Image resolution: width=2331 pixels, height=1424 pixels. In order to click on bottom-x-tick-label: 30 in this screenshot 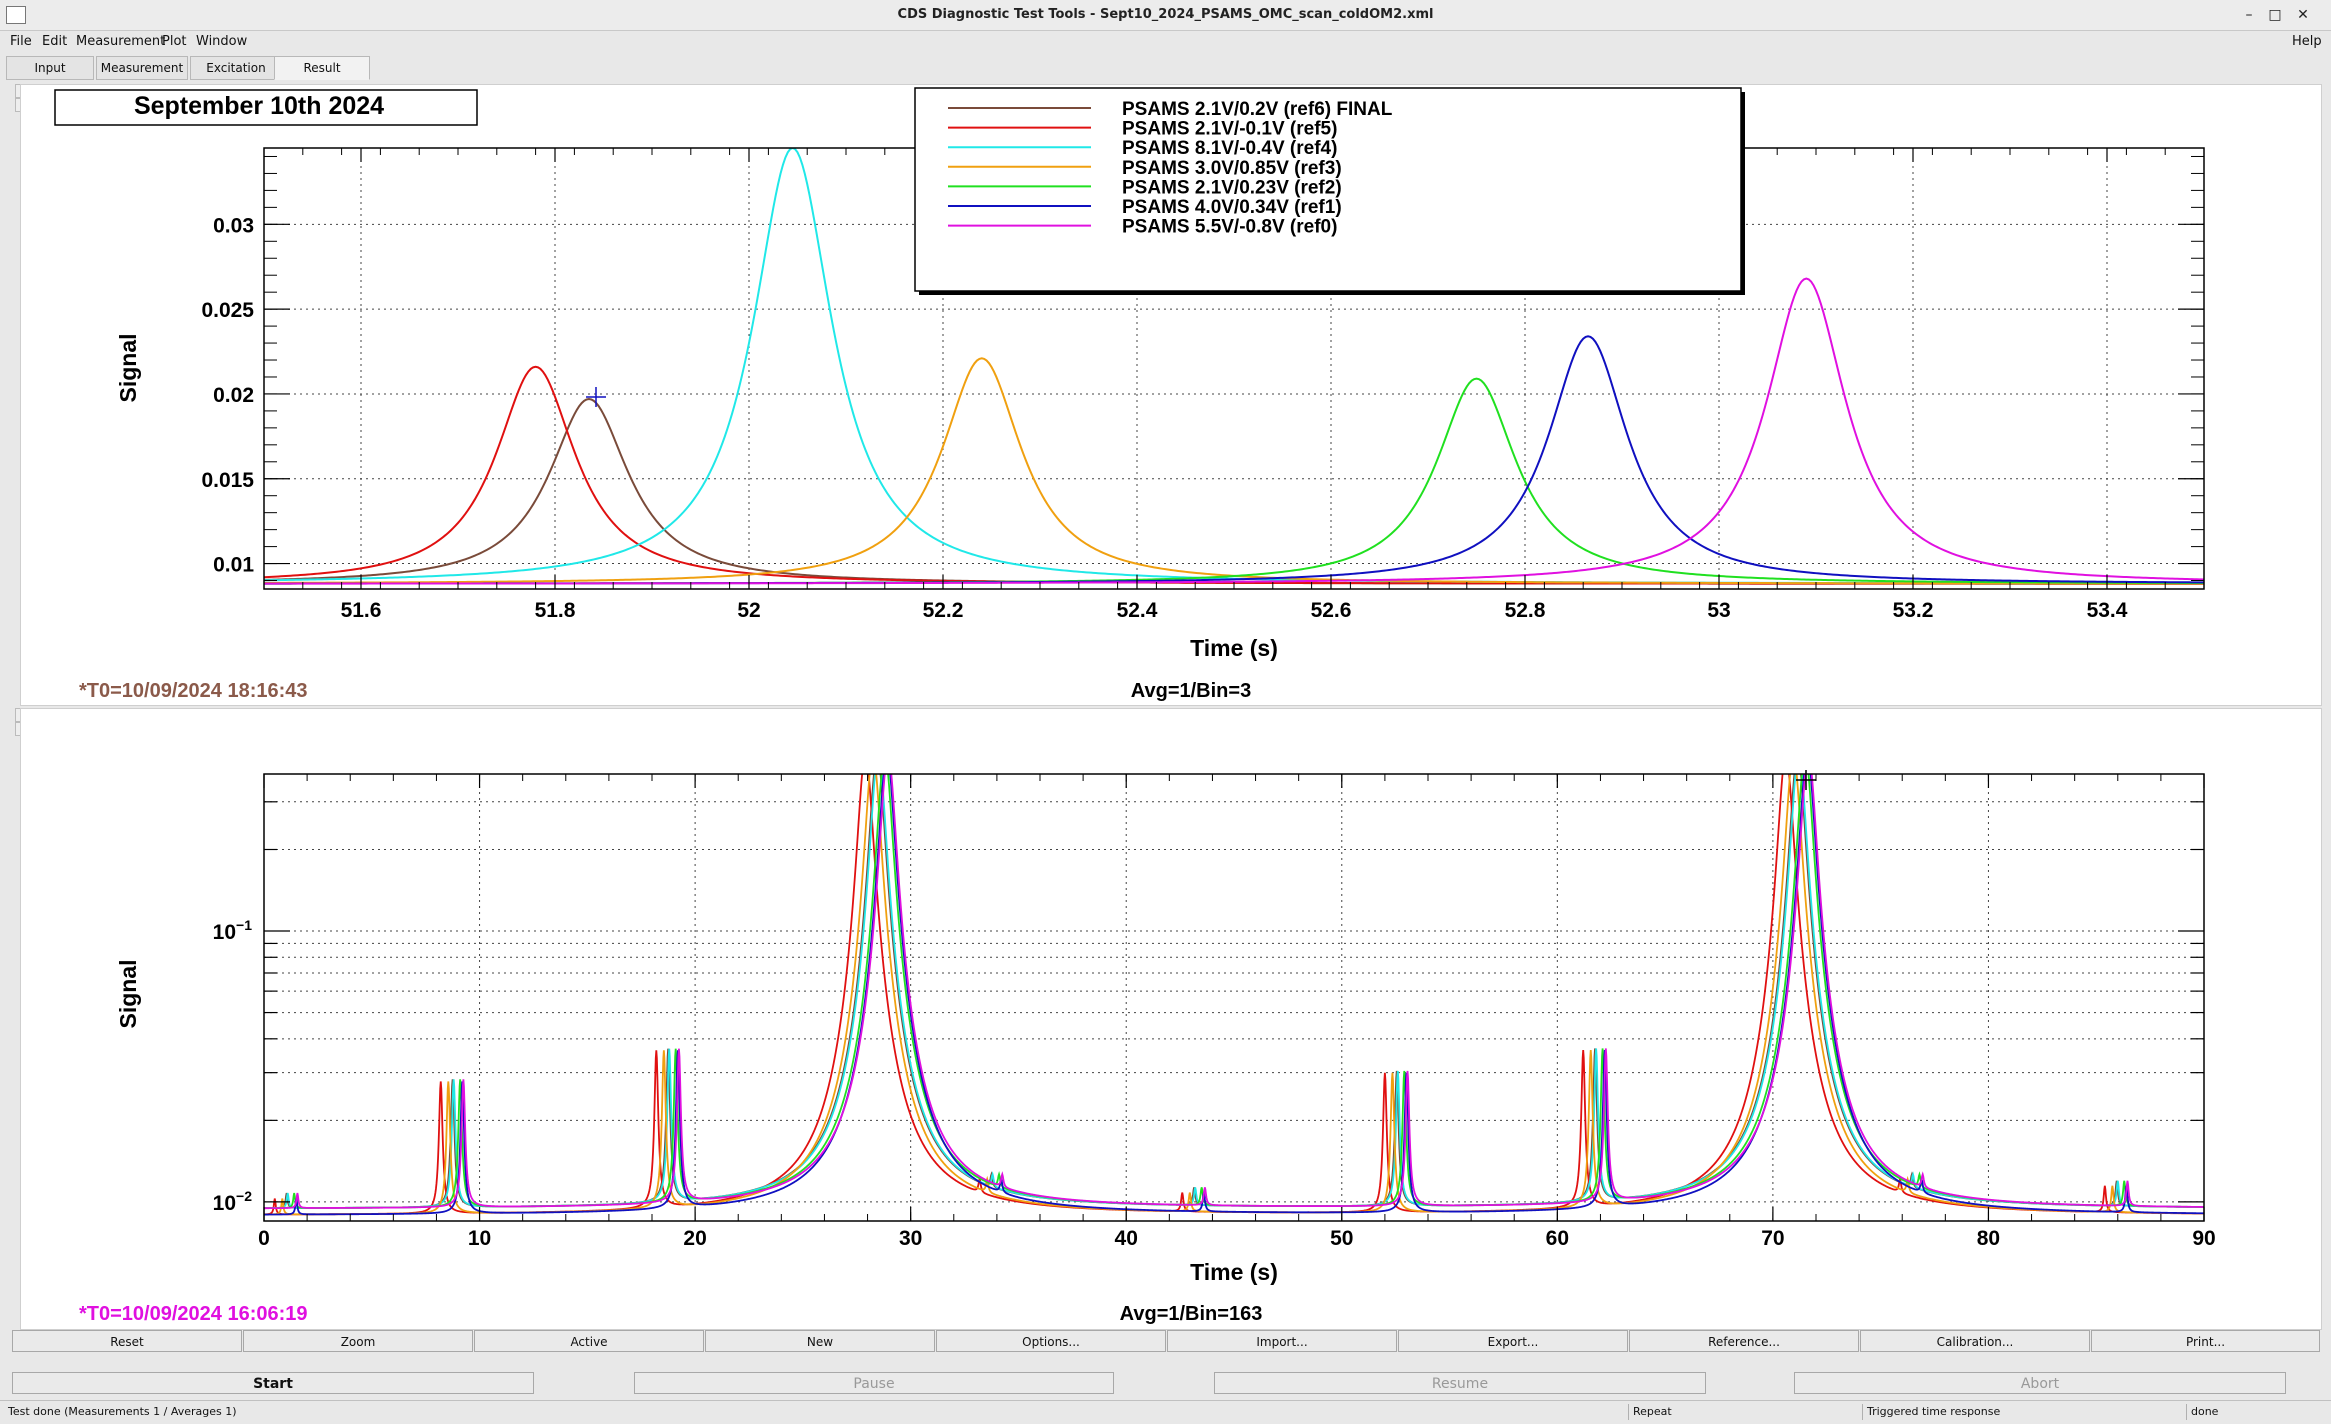, I will do `click(910, 1238)`.